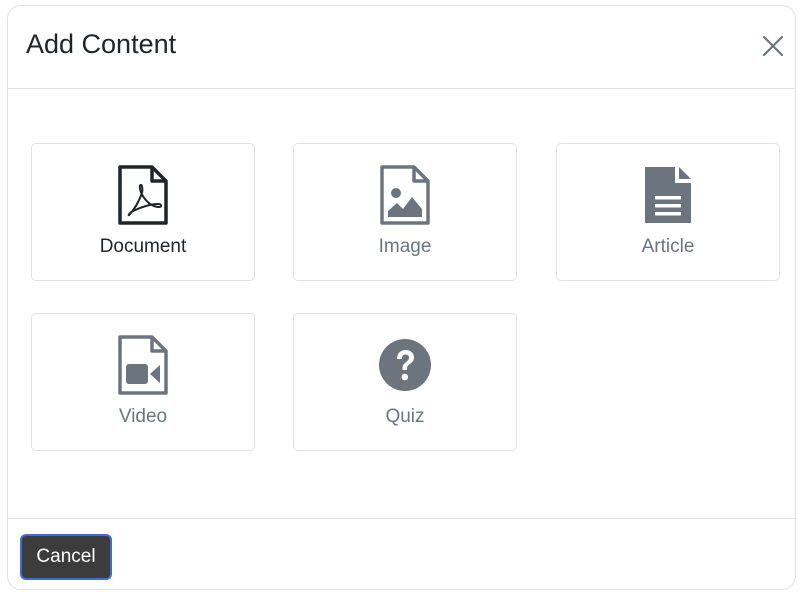 The height and width of the screenshot is (592, 798). I want to click on video-tile: Video, so click(143, 382).